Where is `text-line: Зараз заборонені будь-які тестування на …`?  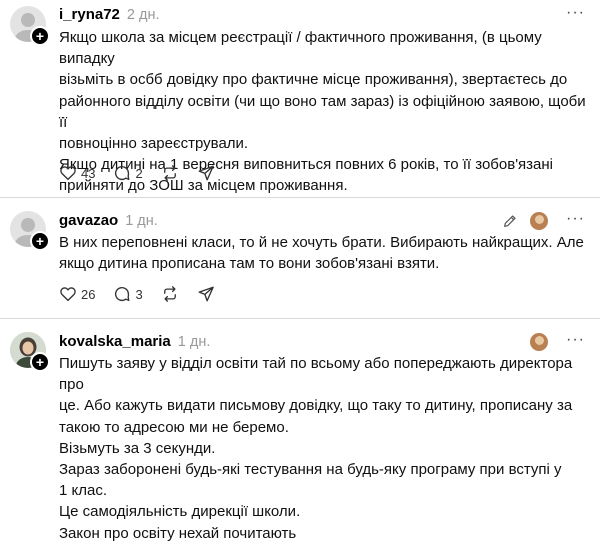
text-line: Зараз заборонені будь-які тестування на … is located at coordinates (310, 470).